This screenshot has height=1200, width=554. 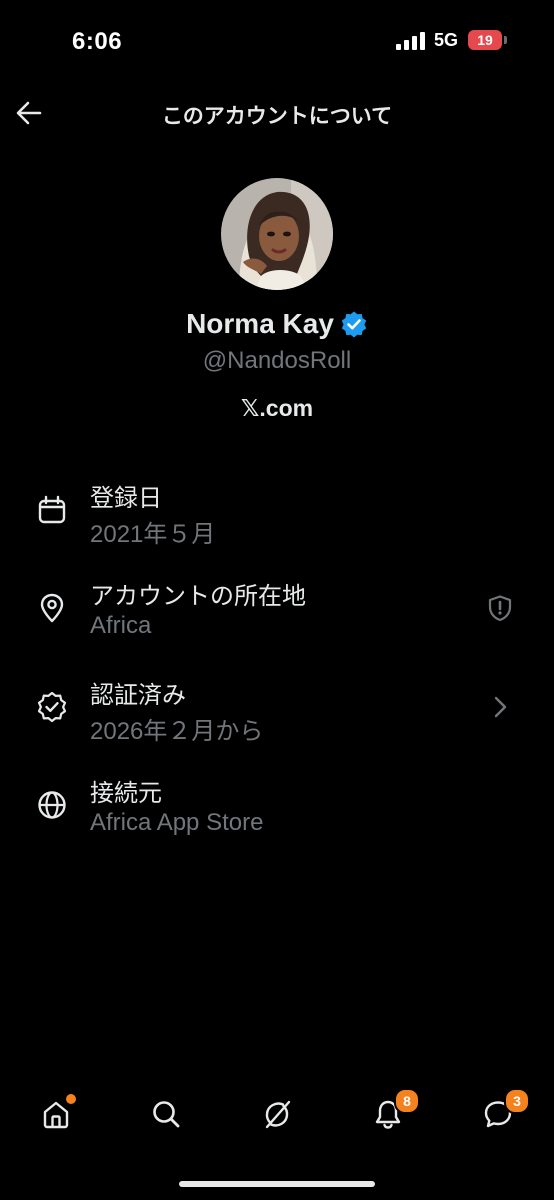 I want to click on battery-icon: 19, so click(x=488, y=41).